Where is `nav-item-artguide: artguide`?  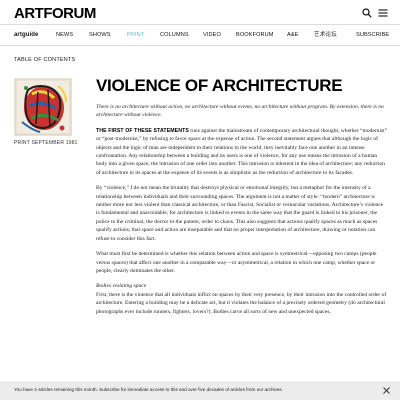 nav-item-artguide: artguide is located at coordinates (26, 35).